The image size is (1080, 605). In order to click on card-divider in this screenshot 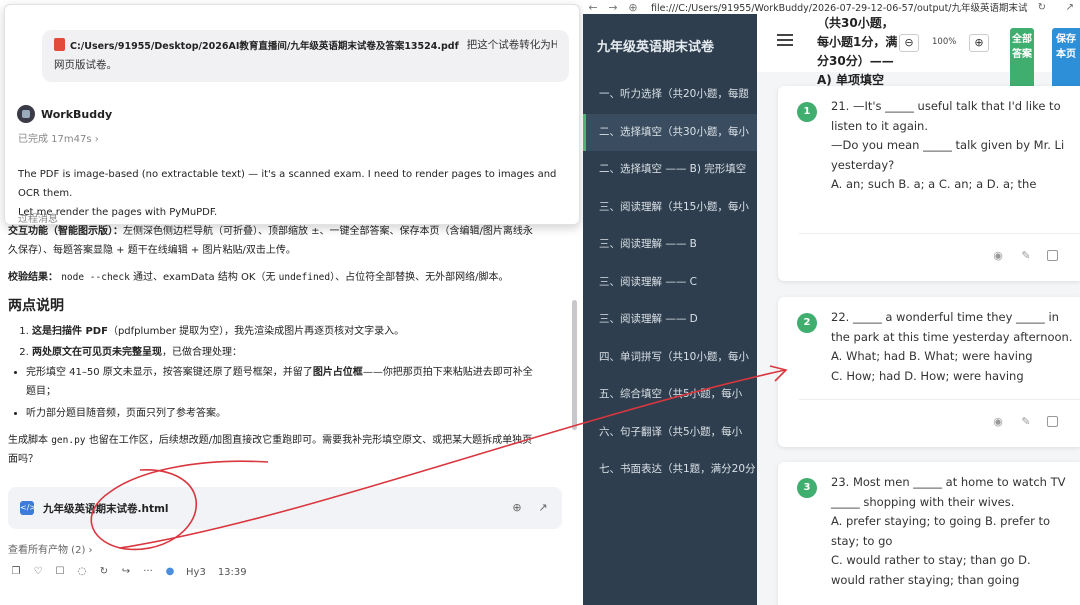, I will do `click(939, 233)`.